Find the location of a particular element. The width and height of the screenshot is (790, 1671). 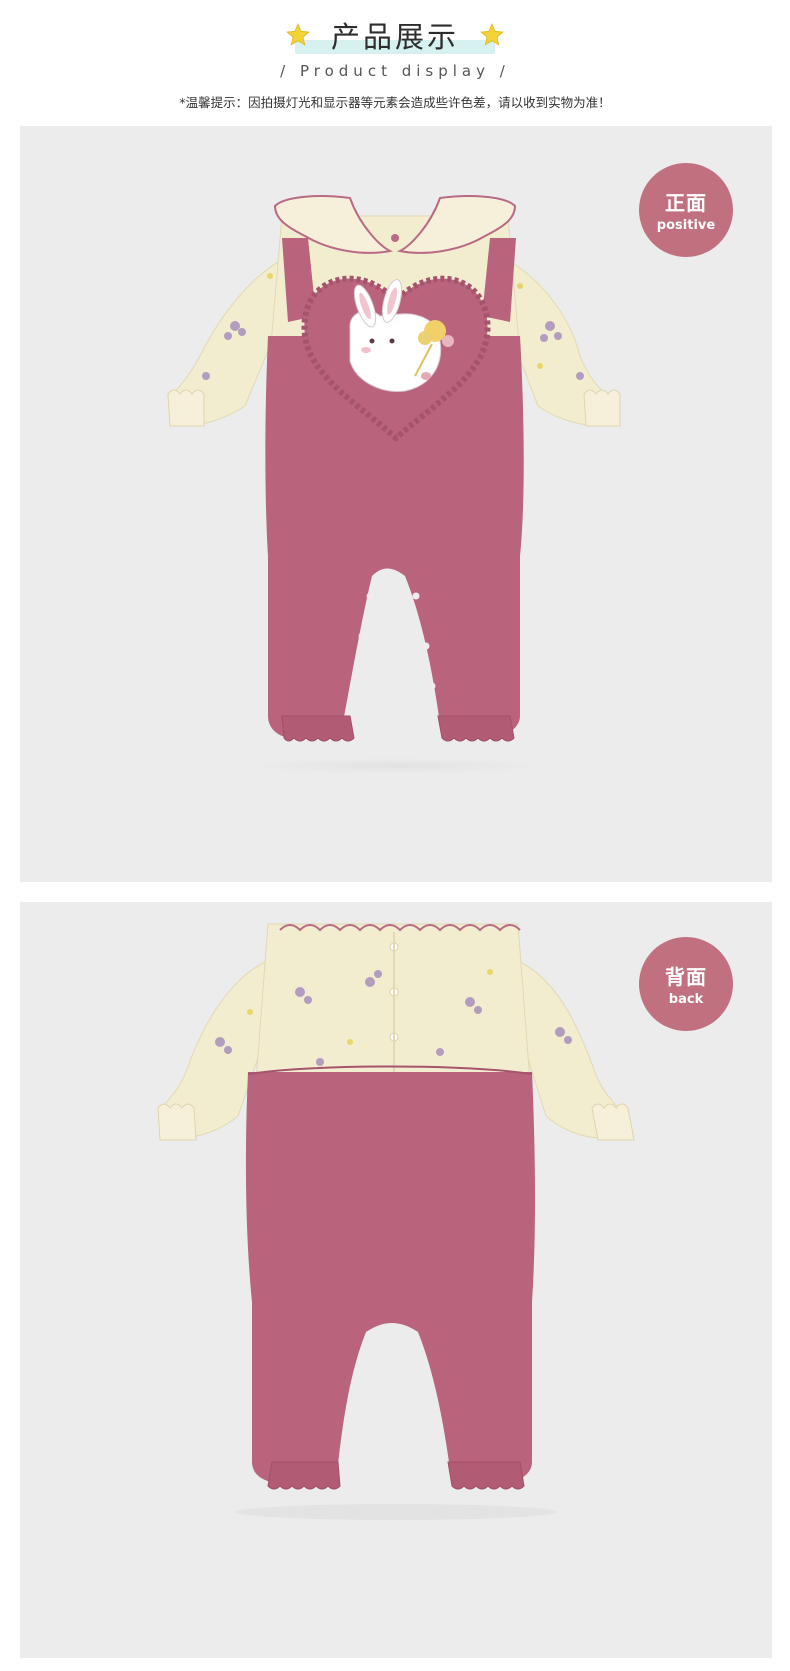

front-view-badge: 正面 positive is located at coordinates (686, 210).